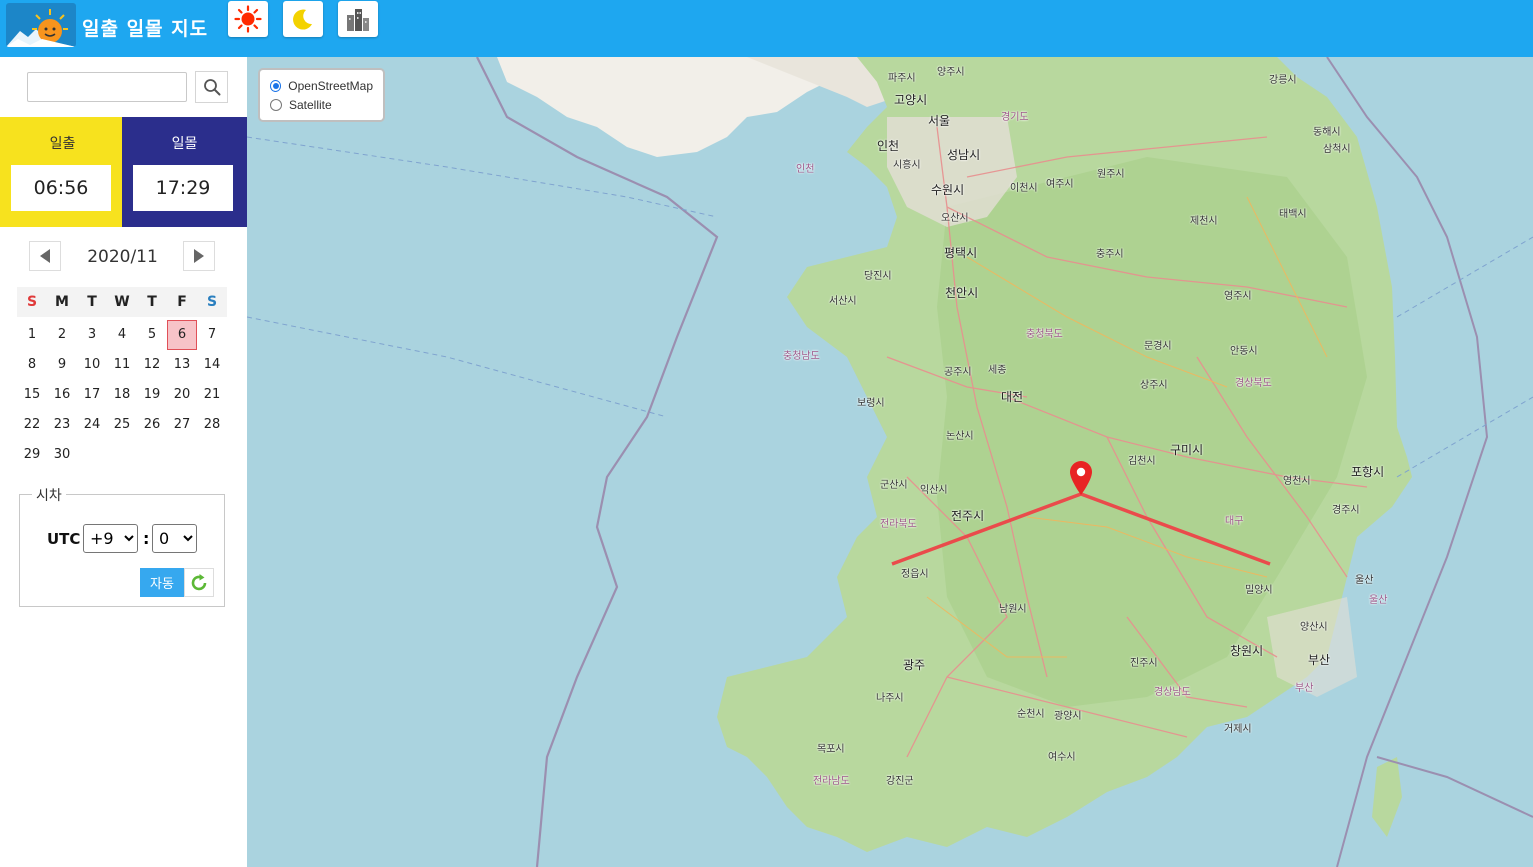  Describe the element at coordinates (911, 100) in the screenshot. I see `map-label: 고양시` at that location.